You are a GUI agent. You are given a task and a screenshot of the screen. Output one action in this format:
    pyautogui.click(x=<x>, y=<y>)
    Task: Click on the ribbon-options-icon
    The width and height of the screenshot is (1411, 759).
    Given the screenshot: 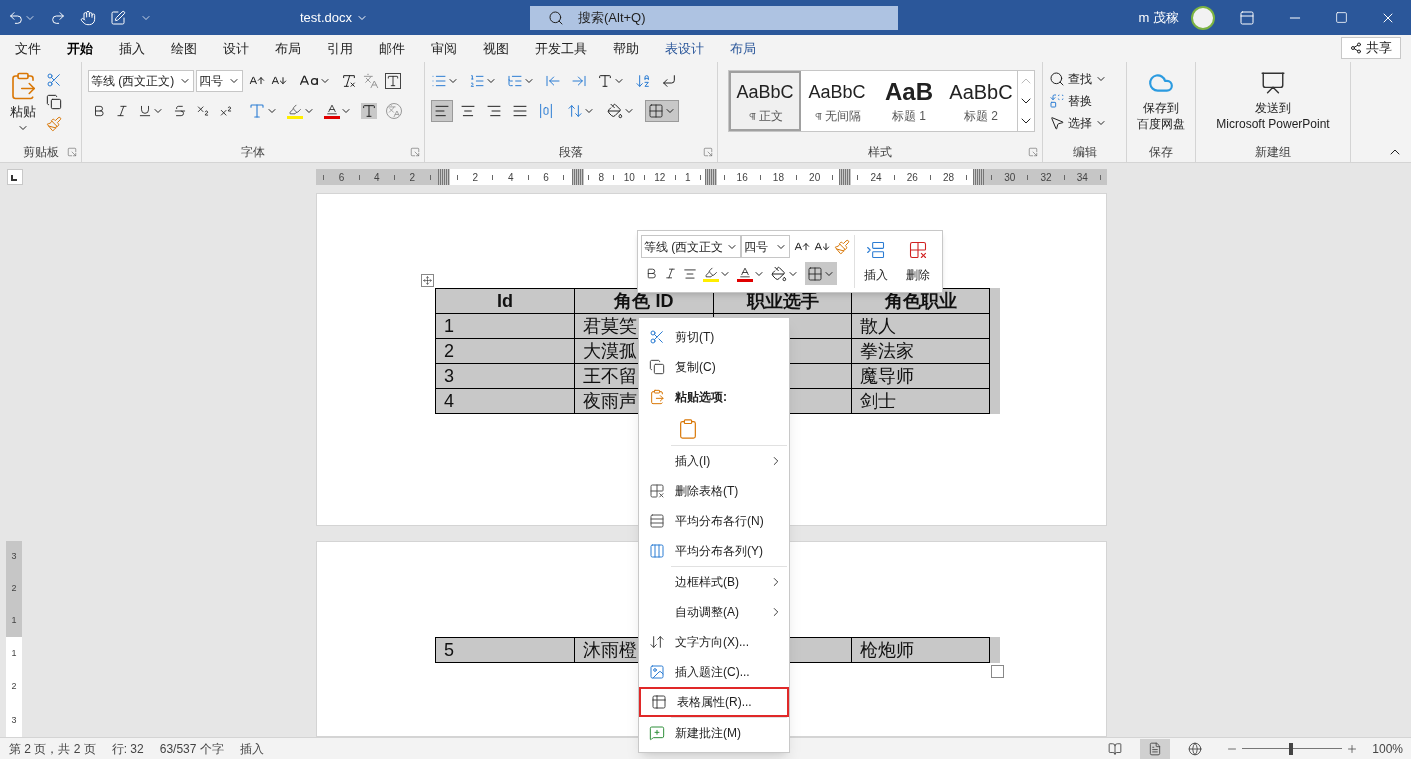 What is the action you would take?
    pyautogui.click(x=1247, y=17)
    